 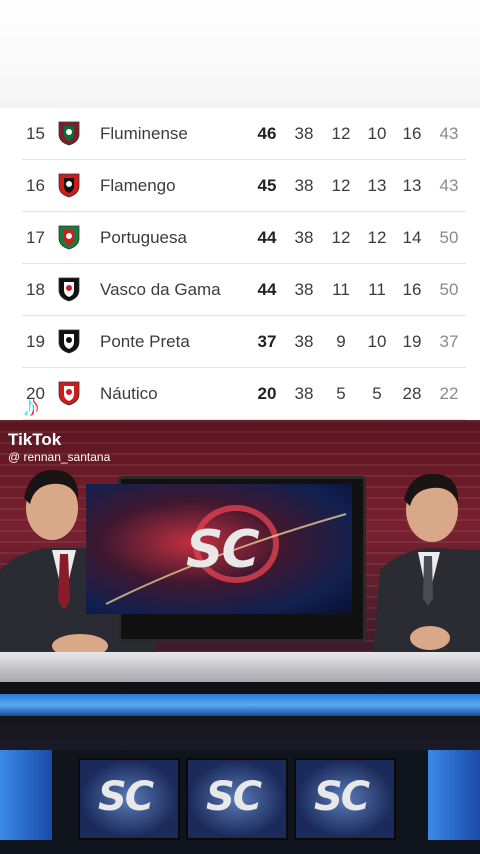 I want to click on wins-cell: 9, so click(x=341, y=341).